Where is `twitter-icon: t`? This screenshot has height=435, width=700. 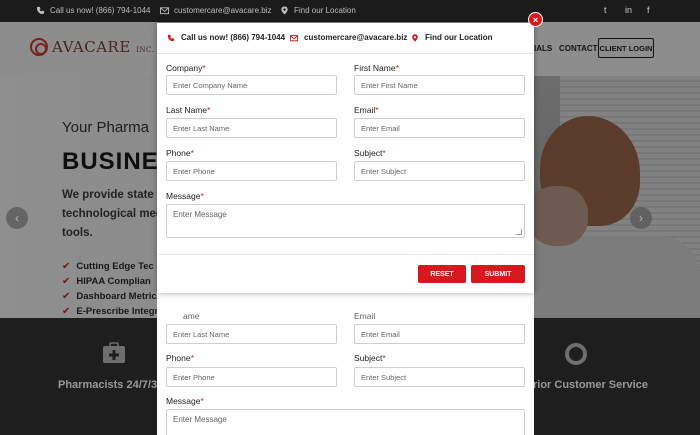 twitter-icon: t is located at coordinates (605, 10).